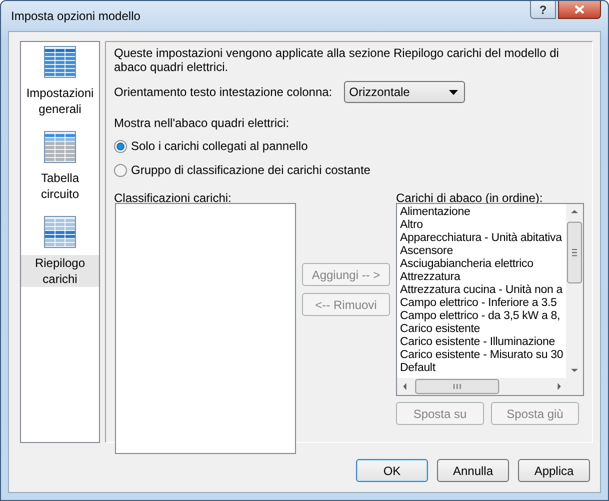 The width and height of the screenshot is (609, 501). I want to click on list-item: Default, so click(418, 368).